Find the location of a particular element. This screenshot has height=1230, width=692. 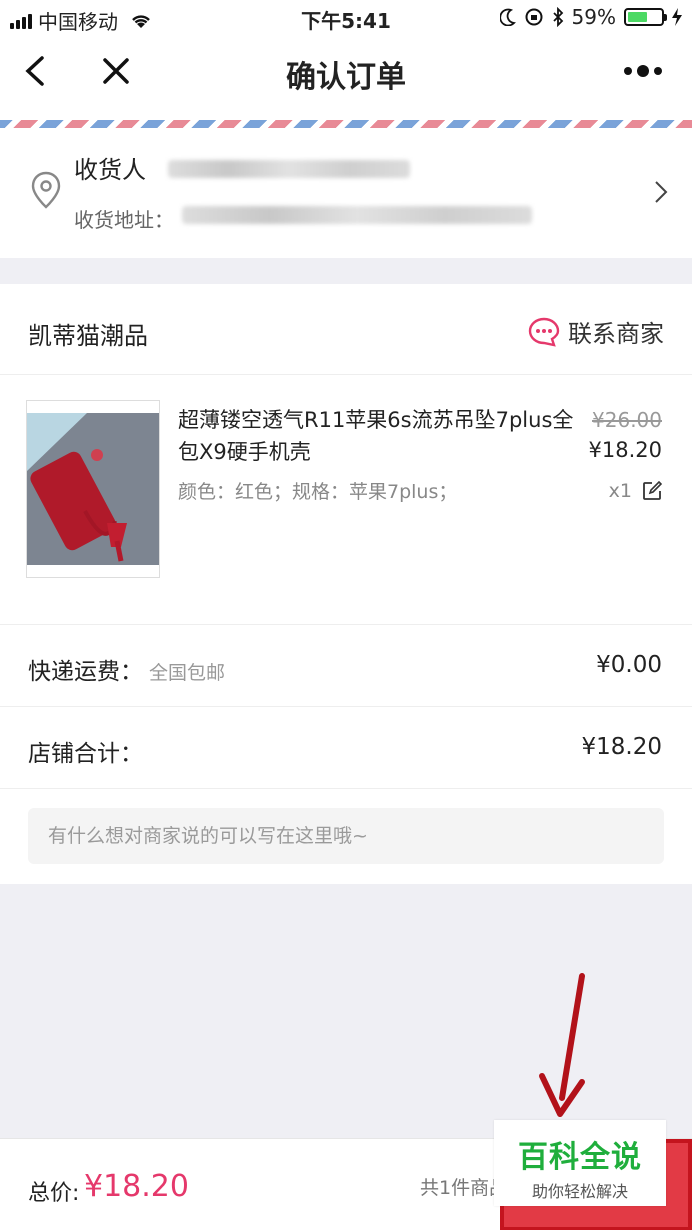

total-label: 总价: is located at coordinates (54, 1193).